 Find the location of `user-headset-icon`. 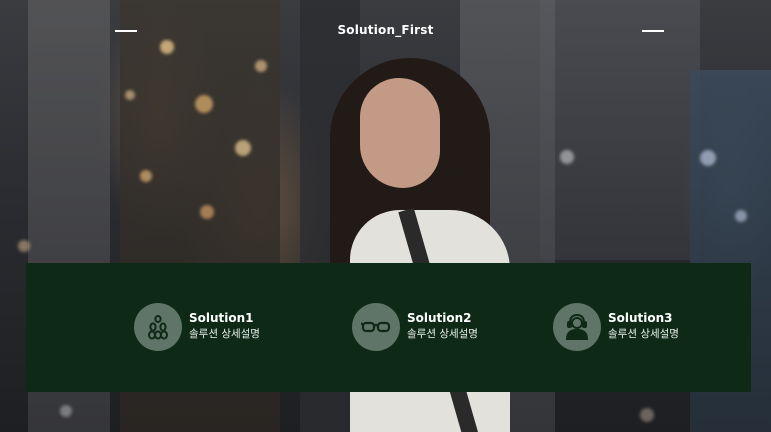

user-headset-icon is located at coordinates (577, 327).